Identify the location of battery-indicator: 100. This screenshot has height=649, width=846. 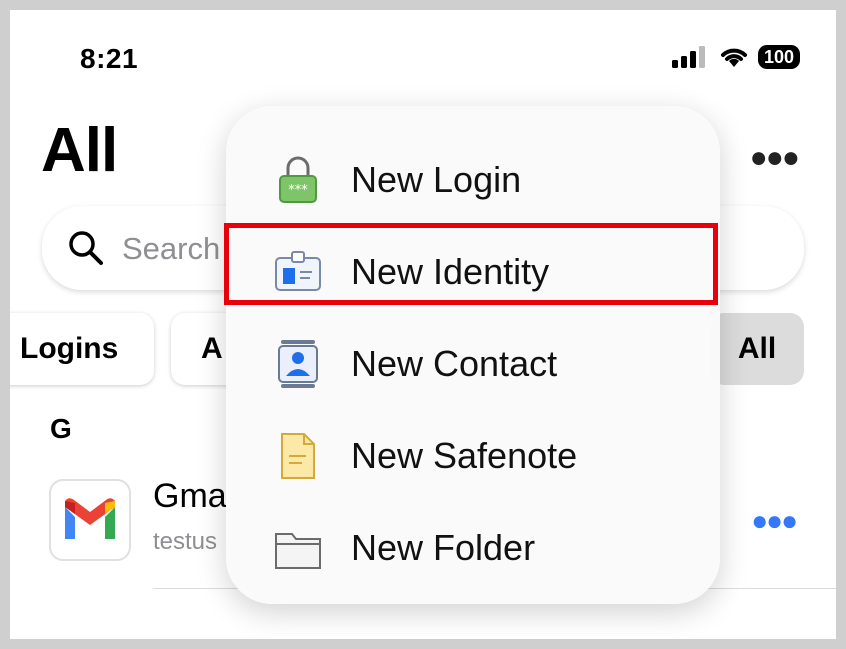
(778, 57).